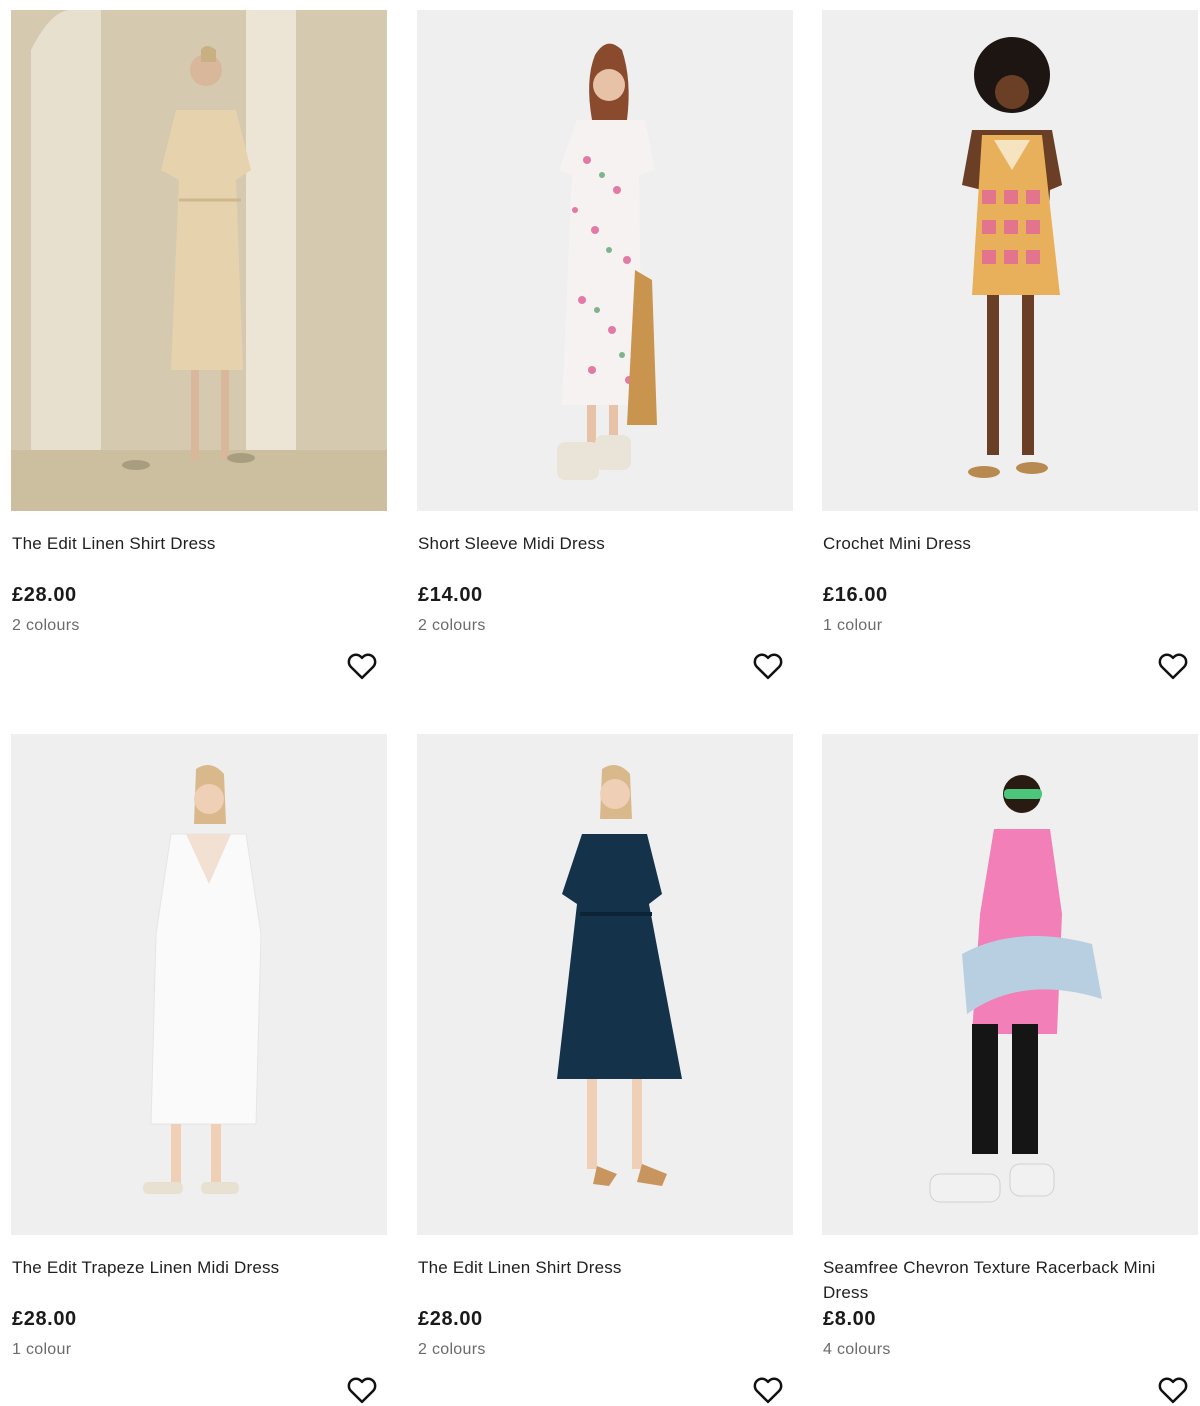  I want to click on product-colour-count: 4 colours, so click(857, 1349).